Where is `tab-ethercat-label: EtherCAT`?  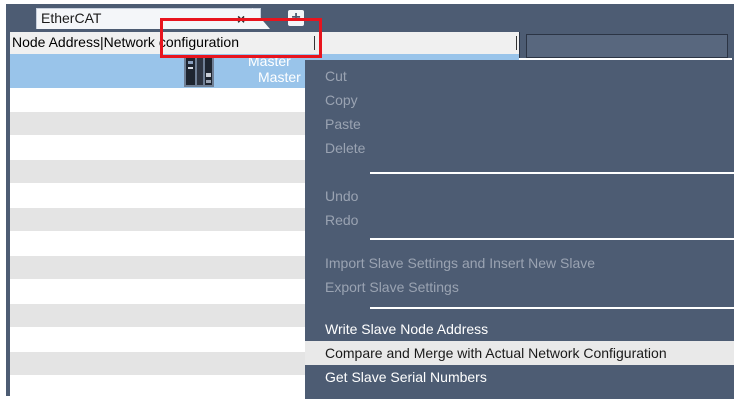
tab-ethercat-label: EtherCAT is located at coordinates (71, 18).